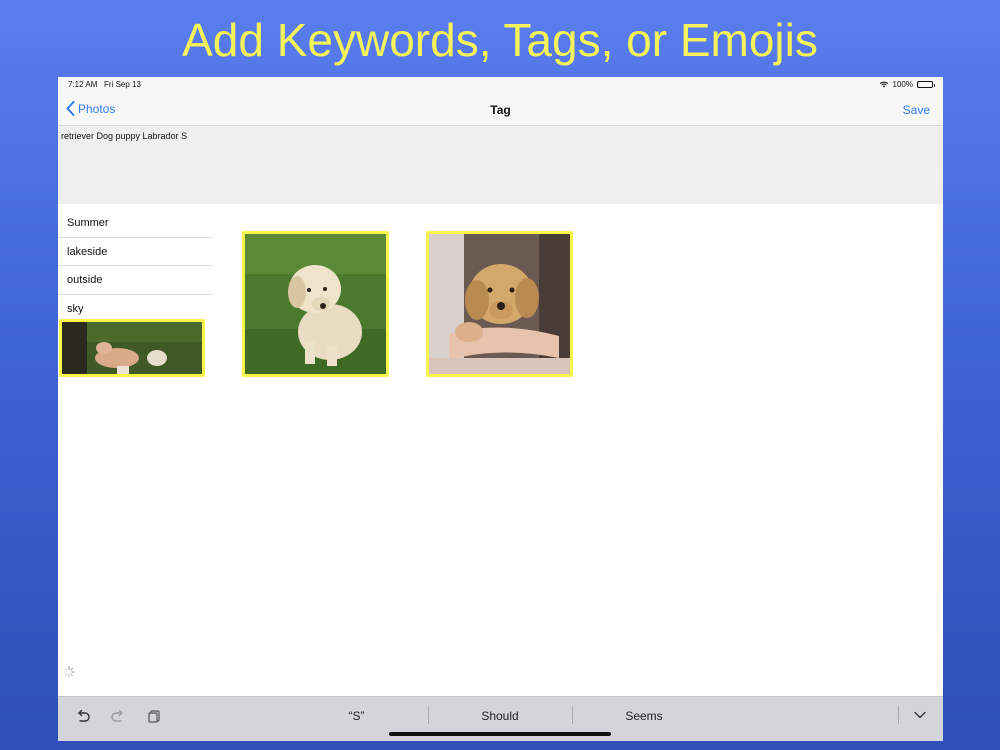 The width and height of the screenshot is (1000, 750). What do you see at coordinates (500, 734) in the screenshot?
I see `home-indicator` at bounding box center [500, 734].